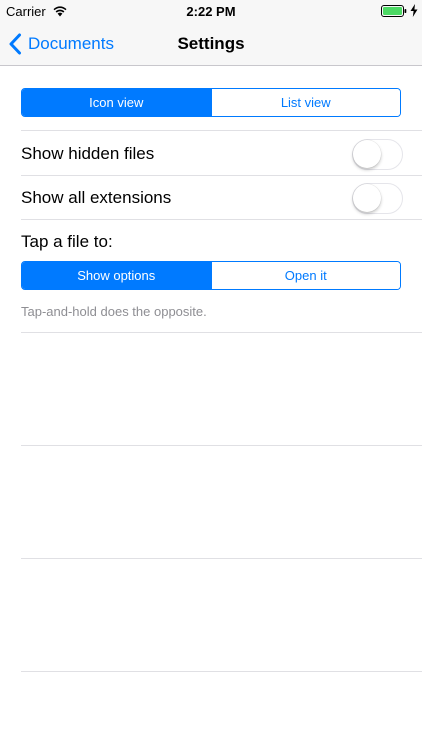 Image resolution: width=422 pixels, height=750 pixels. I want to click on show-all-extensions-label: Show all extensions, so click(96, 197).